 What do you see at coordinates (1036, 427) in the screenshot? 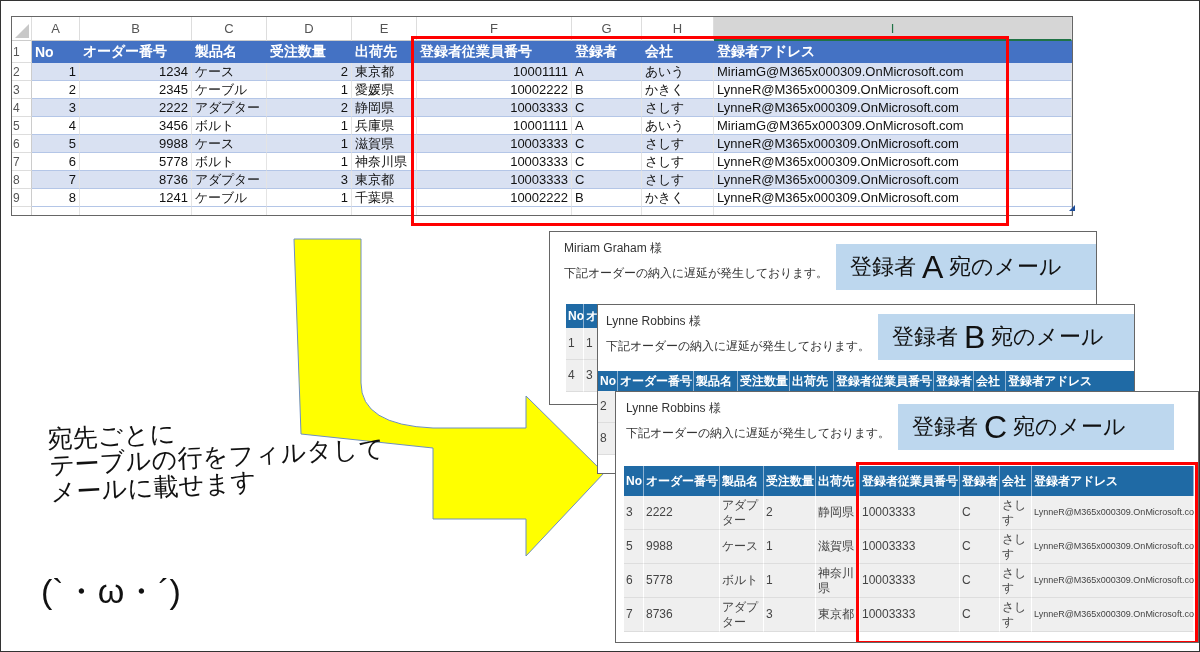
I see `callout-label: 登録者 C 宛のメール` at bounding box center [1036, 427].